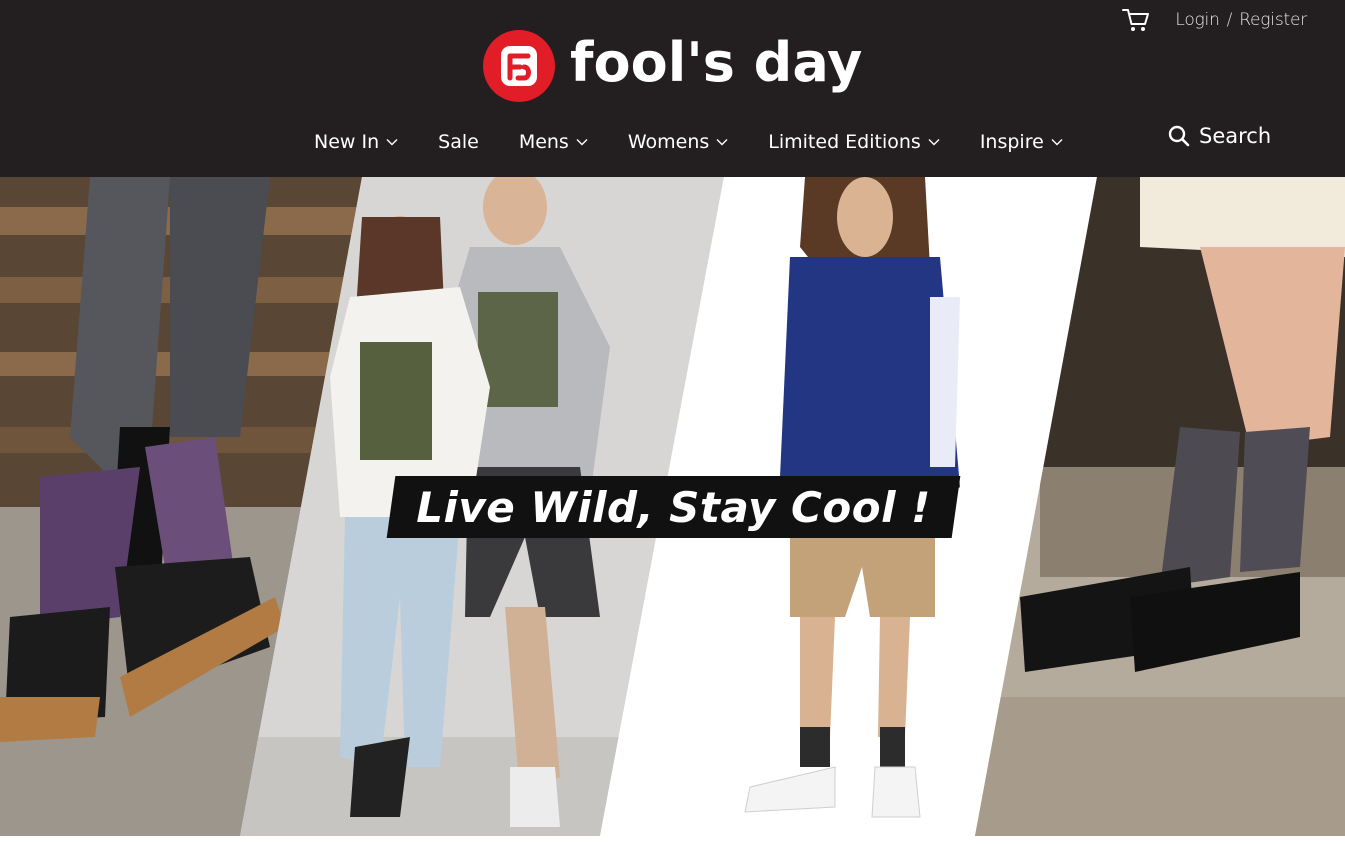  What do you see at coordinates (1273, 20) in the screenshot?
I see `register-link: Register` at bounding box center [1273, 20].